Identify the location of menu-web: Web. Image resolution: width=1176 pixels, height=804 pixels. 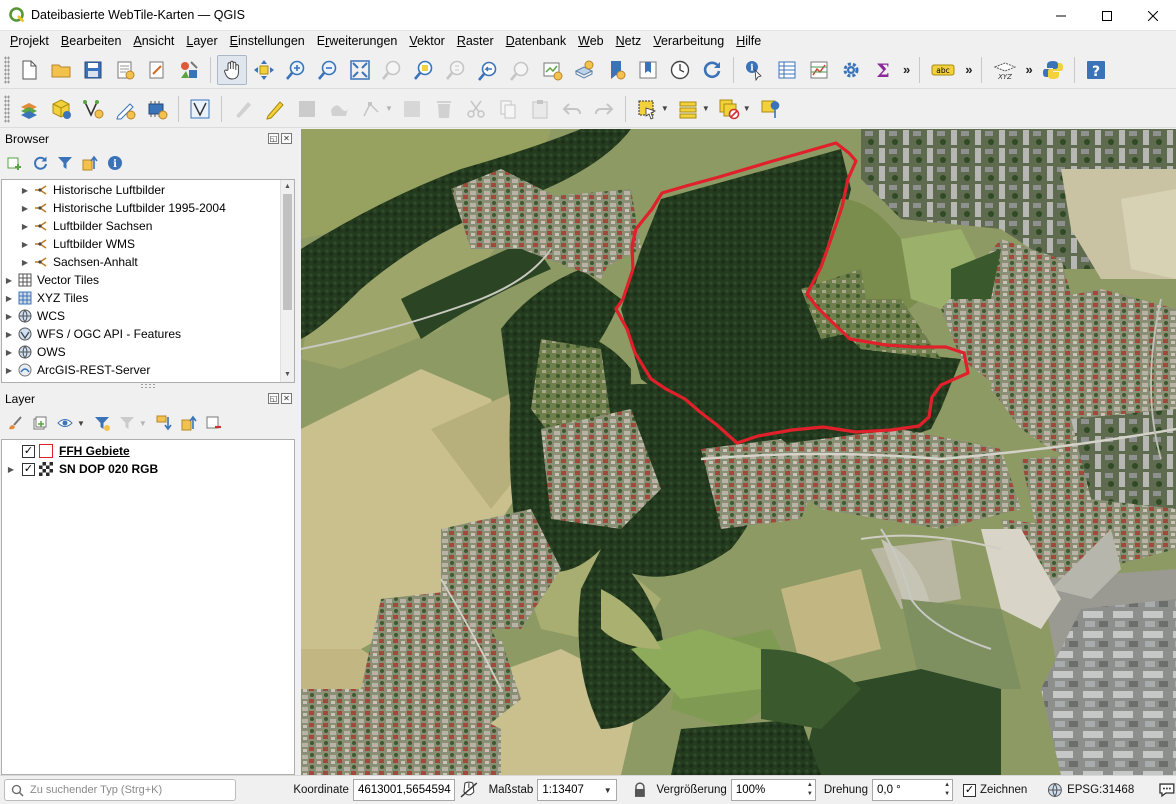
(590, 41).